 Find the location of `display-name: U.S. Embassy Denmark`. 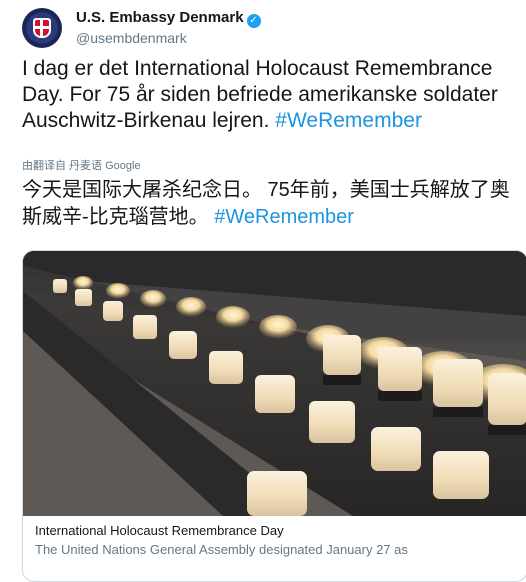

display-name: U.S. Embassy Denmark is located at coordinates (160, 17).